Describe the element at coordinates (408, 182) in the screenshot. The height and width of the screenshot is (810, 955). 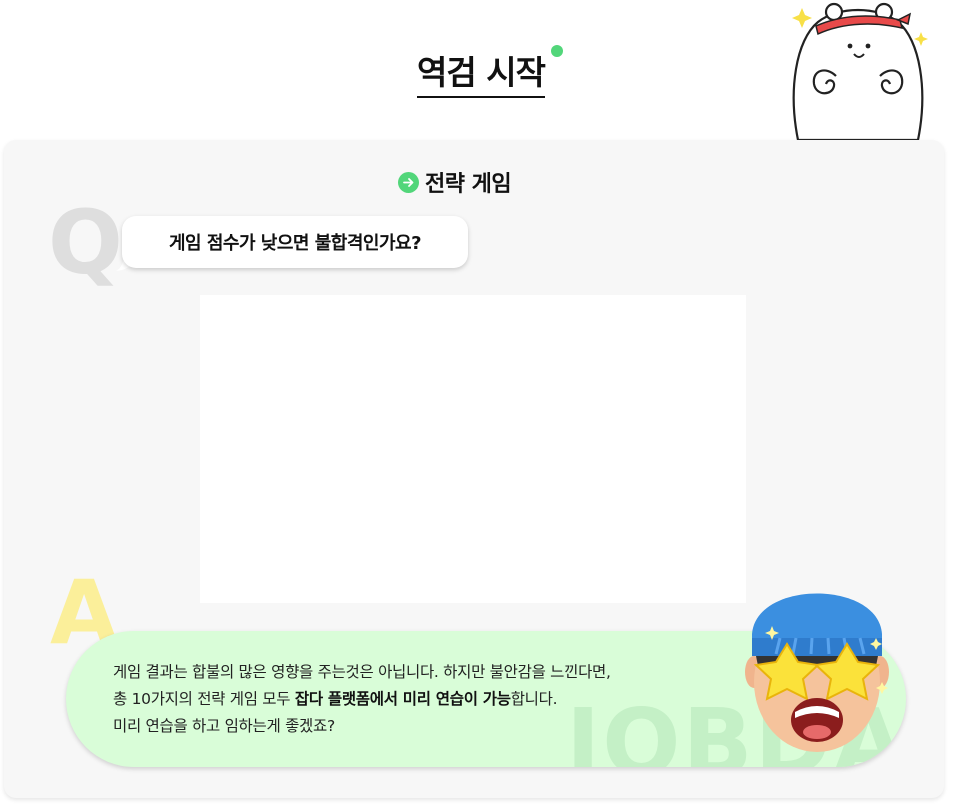
I see `arrow-right-circle-icon` at that location.